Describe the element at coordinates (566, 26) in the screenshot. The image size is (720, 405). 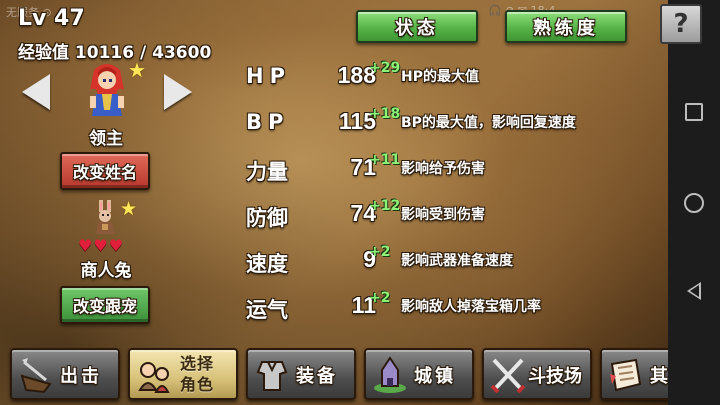
I see `tab-proficiency: 熟练度` at that location.